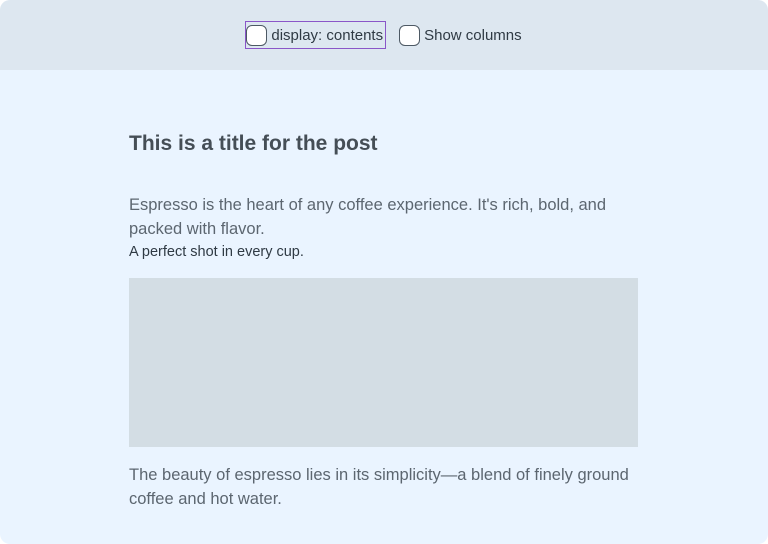 The width and height of the screenshot is (768, 544). What do you see at coordinates (473, 35) in the screenshot?
I see `show-columns-label: Show columns` at bounding box center [473, 35].